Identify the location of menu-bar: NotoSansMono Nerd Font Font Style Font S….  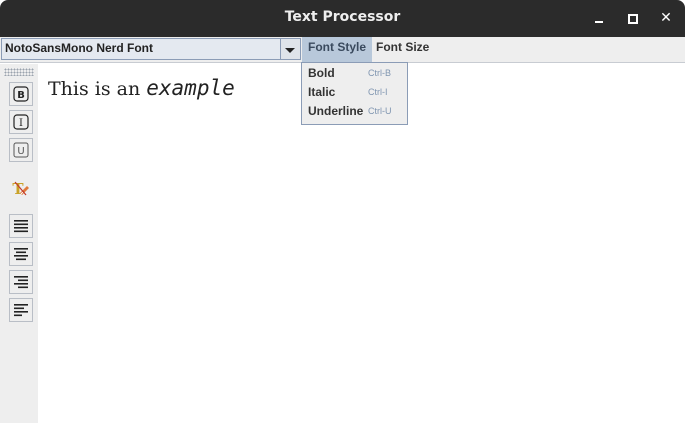
(342, 50).